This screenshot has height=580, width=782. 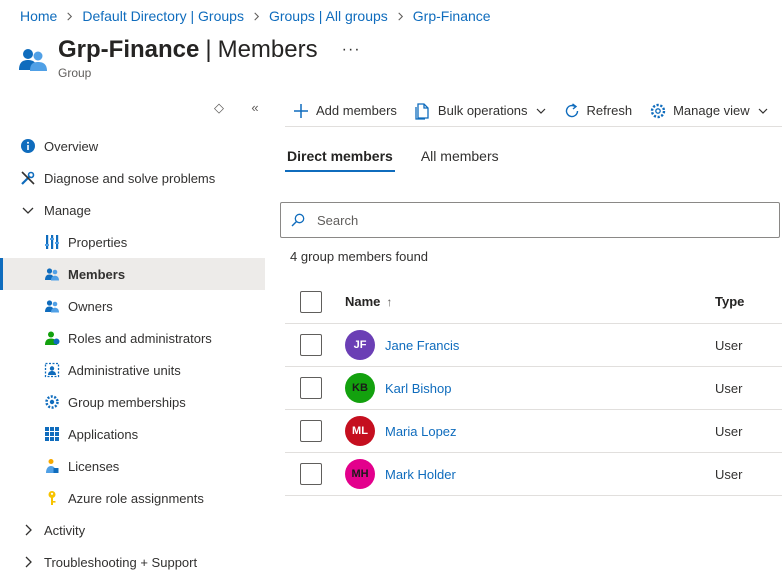 I want to click on member-name-link: Mark Holder, so click(x=420, y=474).